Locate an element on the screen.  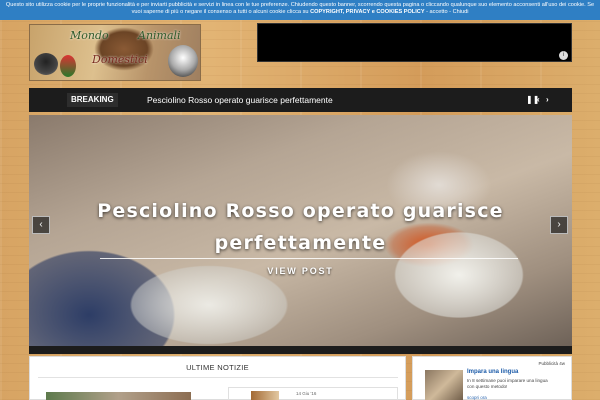
hero-title-line-2: perfettamente is located at coordinates (300, 243).